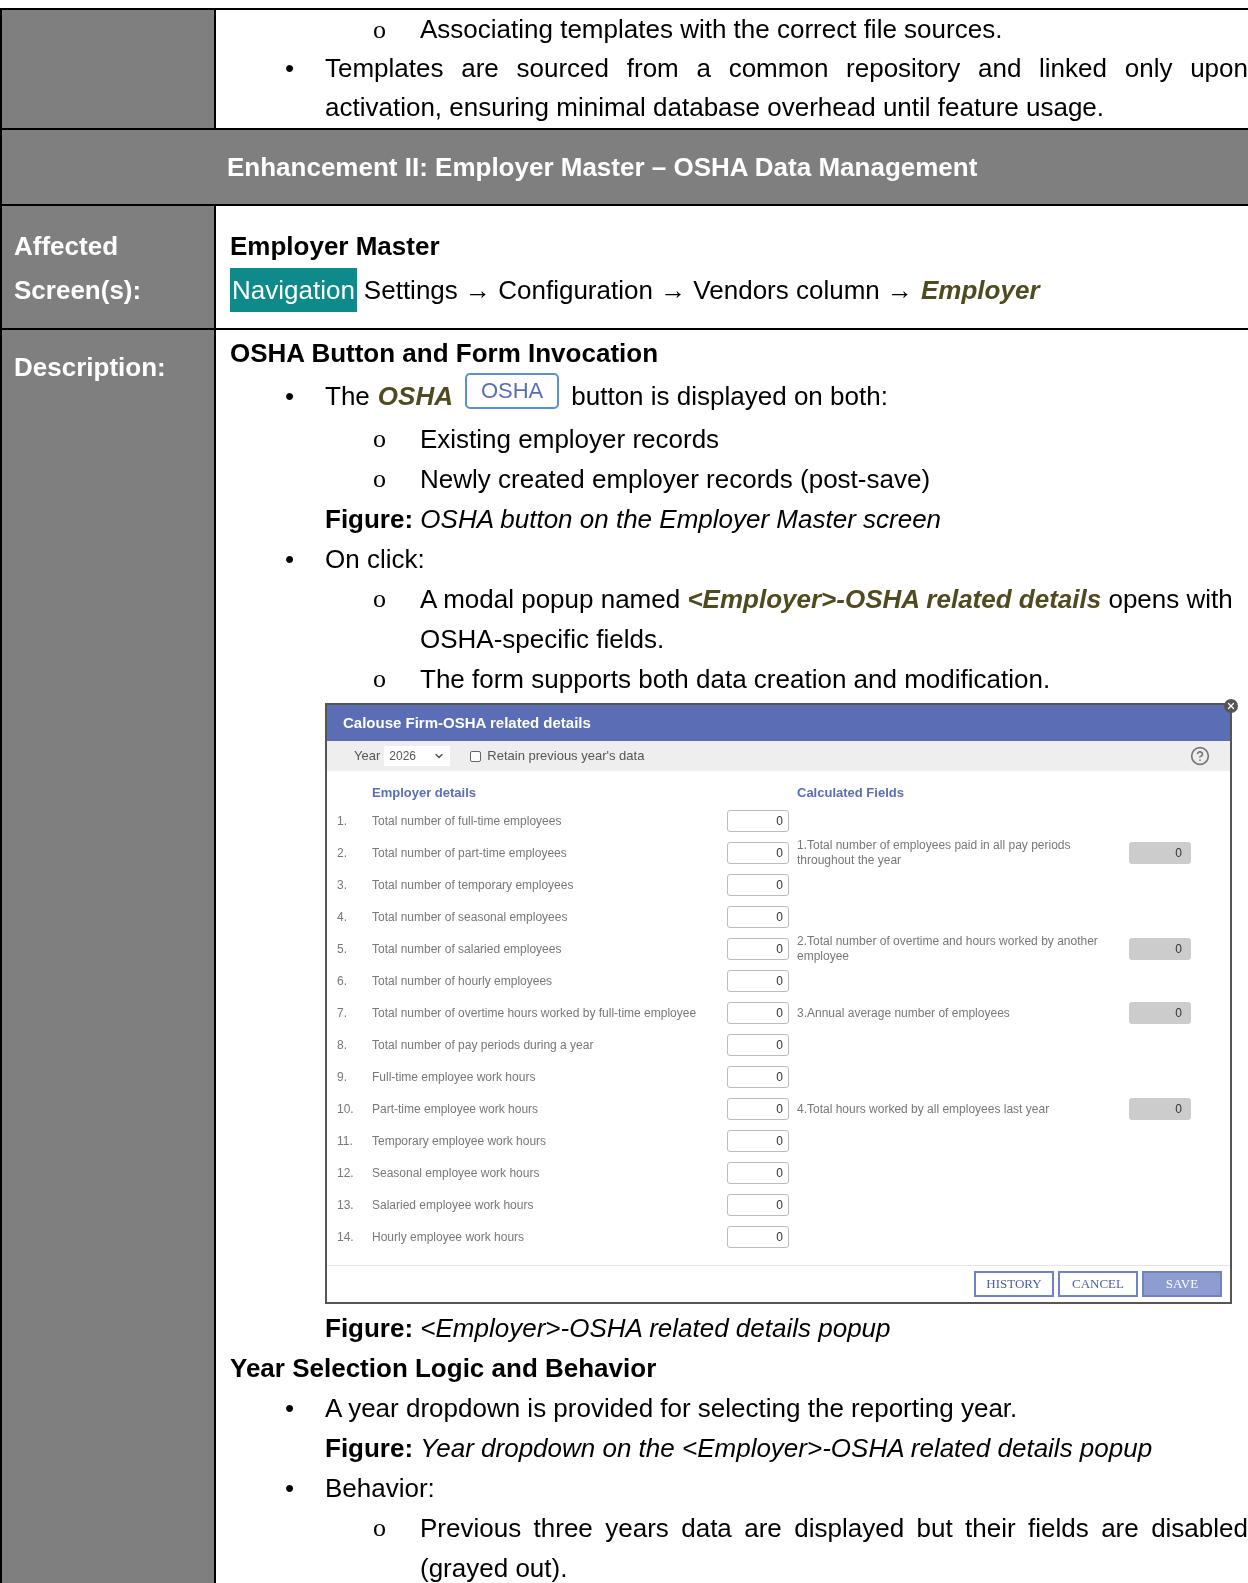 The image size is (1248, 1583). What do you see at coordinates (449, 1237) in the screenshot?
I see `field-label: Hourly employee work hours` at bounding box center [449, 1237].